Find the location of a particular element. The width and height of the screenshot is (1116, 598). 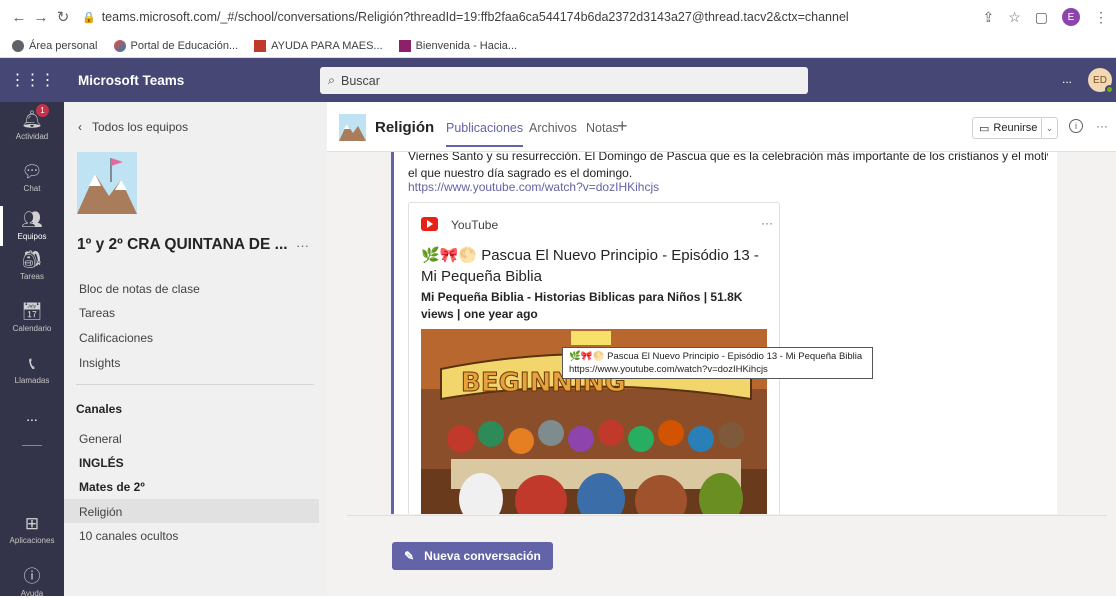

teams-header: ⋮⋮⋮ Microsoft Teams ⌕ Buscar ... ED is located at coordinates (558, 80).